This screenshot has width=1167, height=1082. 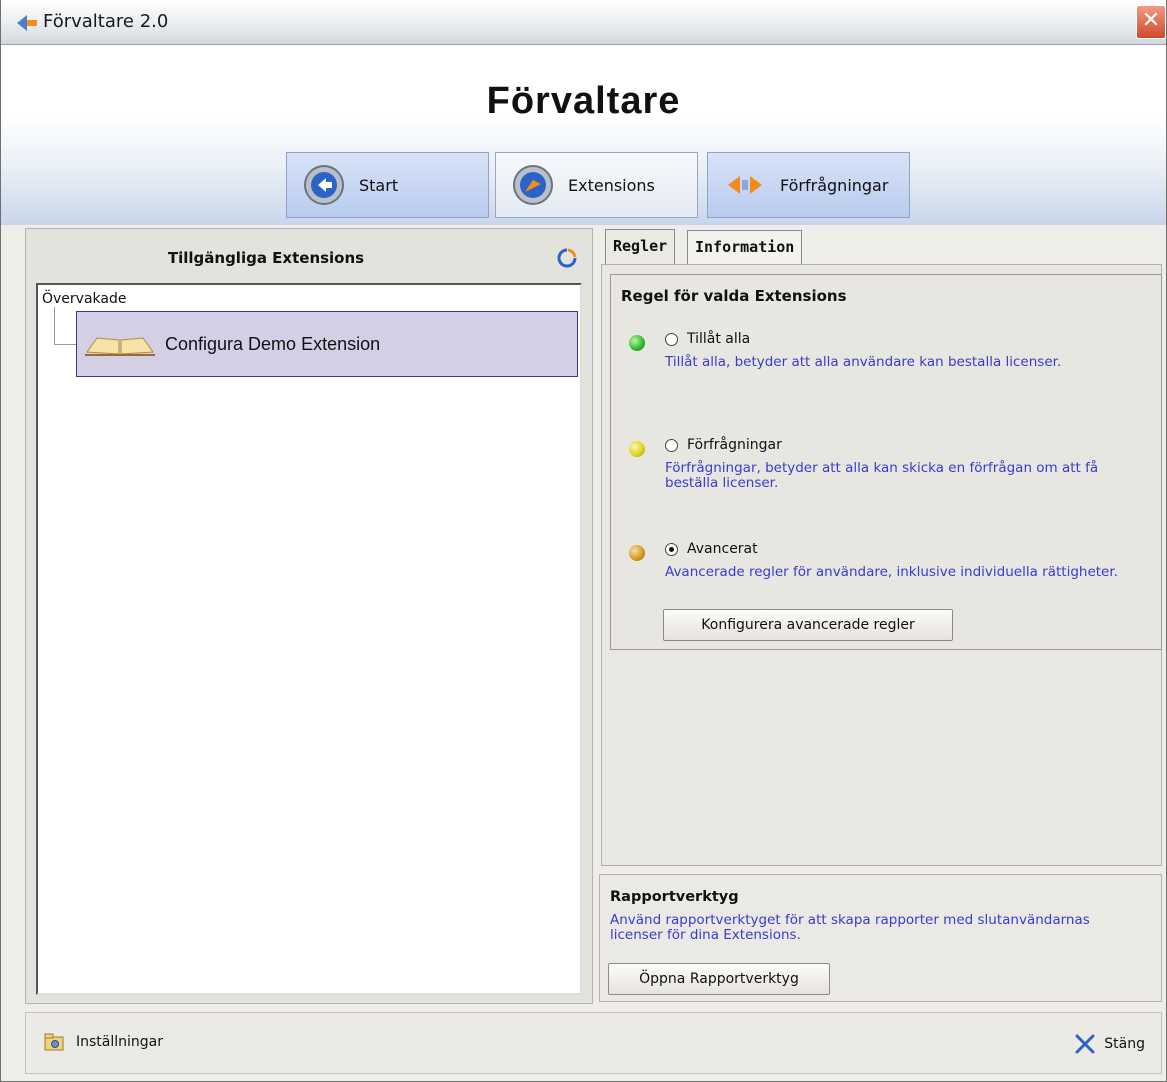 I want to click on rule-label: Avancerat, so click(x=722, y=549).